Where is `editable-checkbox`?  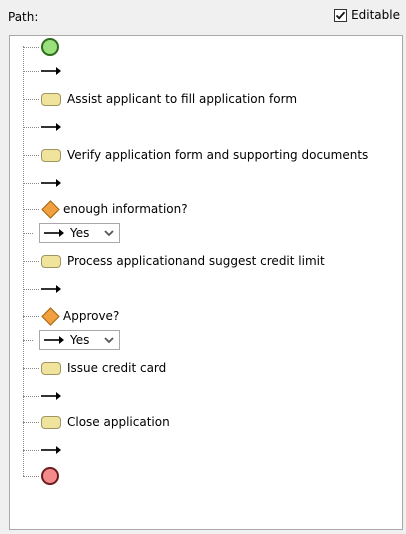 editable-checkbox is located at coordinates (341, 15).